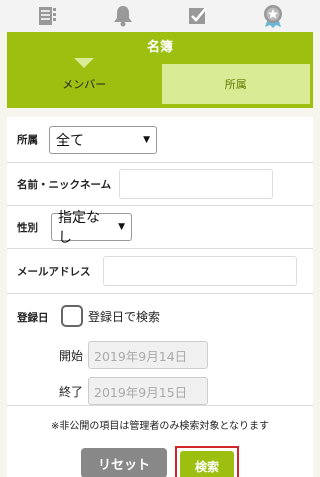  What do you see at coordinates (33, 318) in the screenshot?
I see `registration-label: 登録日` at bounding box center [33, 318].